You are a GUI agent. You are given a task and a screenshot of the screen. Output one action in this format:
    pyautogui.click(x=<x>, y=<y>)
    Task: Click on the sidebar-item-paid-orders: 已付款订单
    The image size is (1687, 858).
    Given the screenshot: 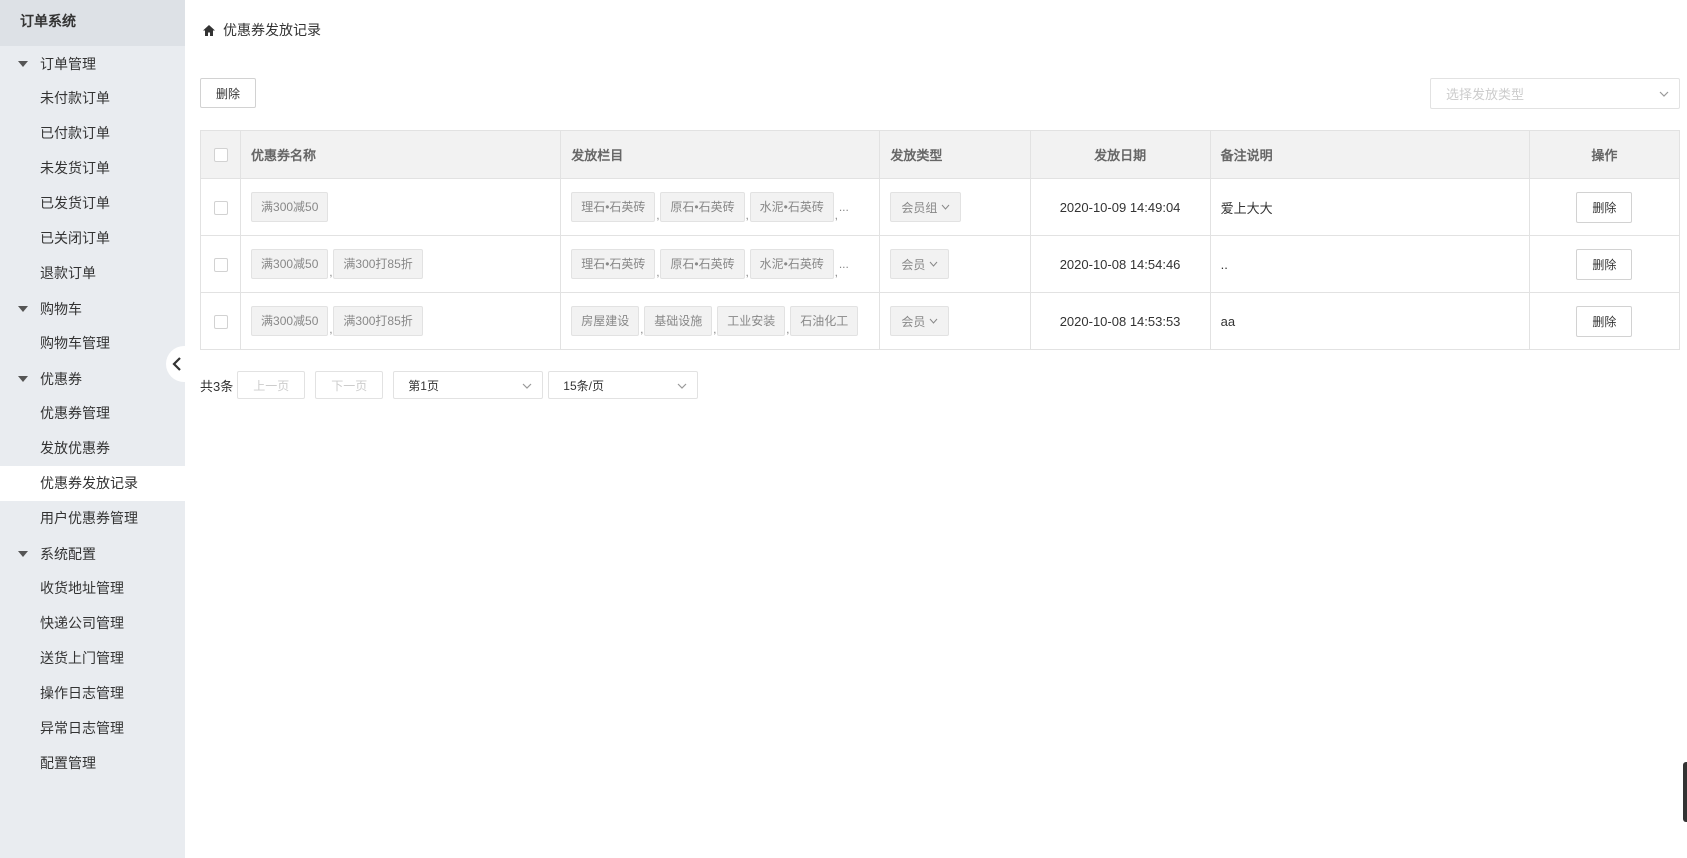 What is the action you would take?
    pyautogui.click(x=92, y=133)
    